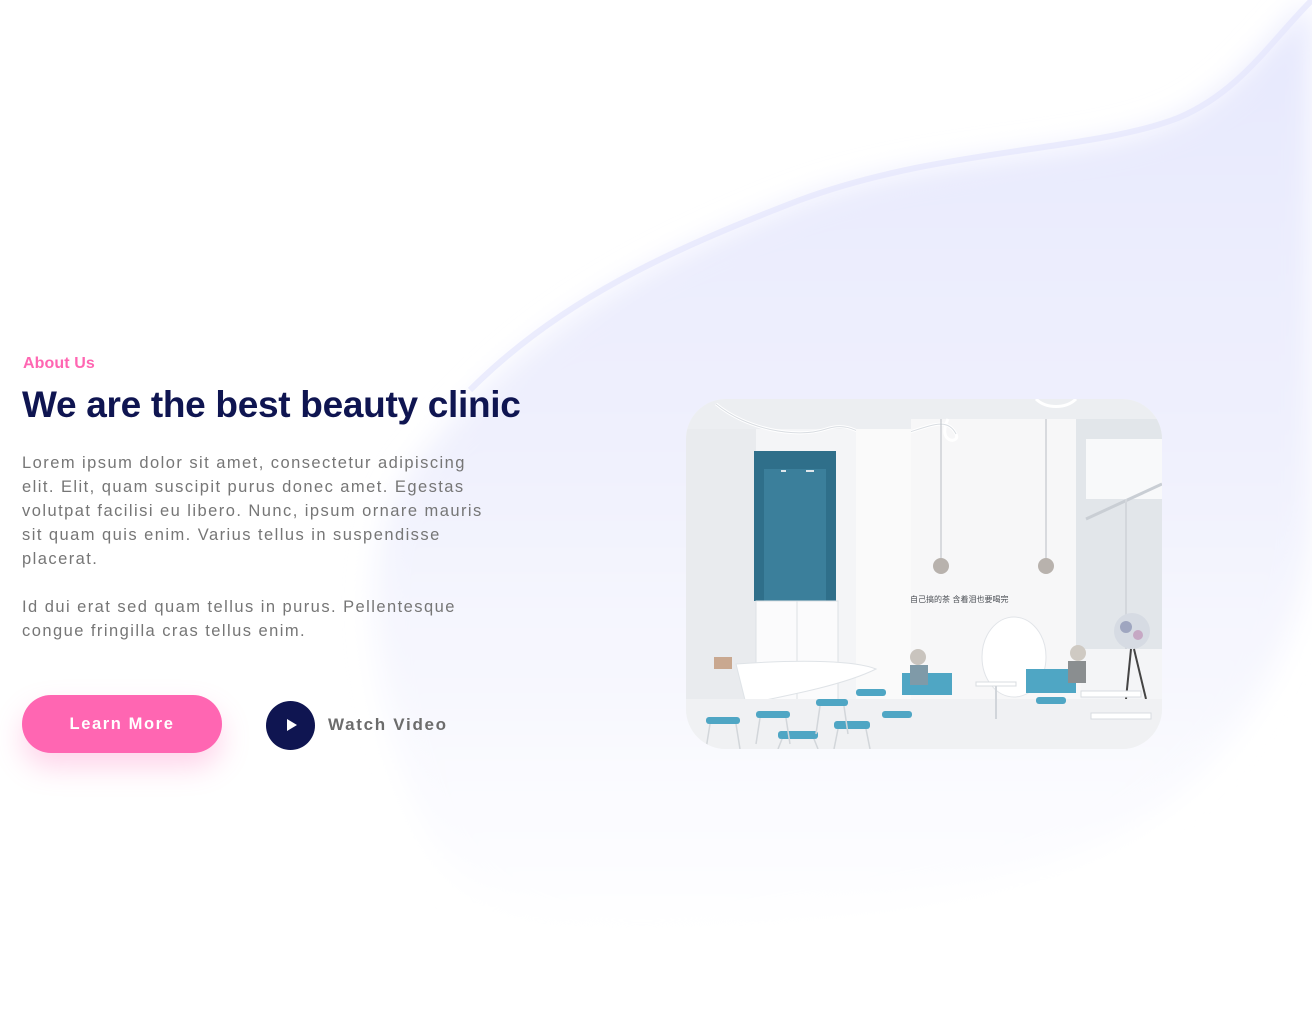 The width and height of the screenshot is (1312, 1029). Describe the element at coordinates (122, 724) in the screenshot. I see `learn-more-button: Learn More` at that location.